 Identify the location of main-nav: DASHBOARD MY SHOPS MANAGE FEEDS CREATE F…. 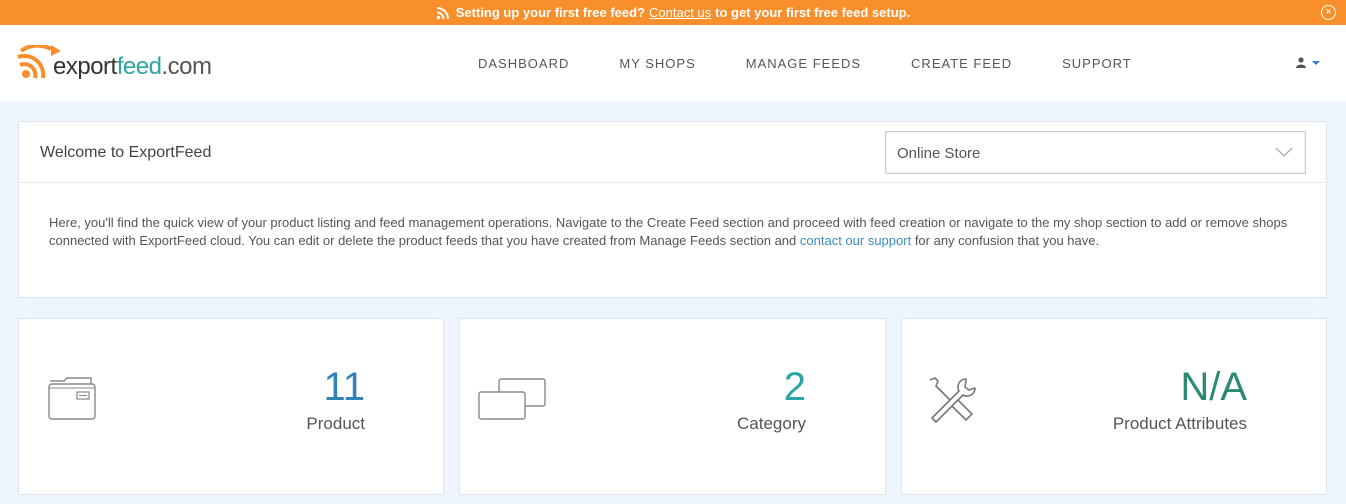
(830, 63).